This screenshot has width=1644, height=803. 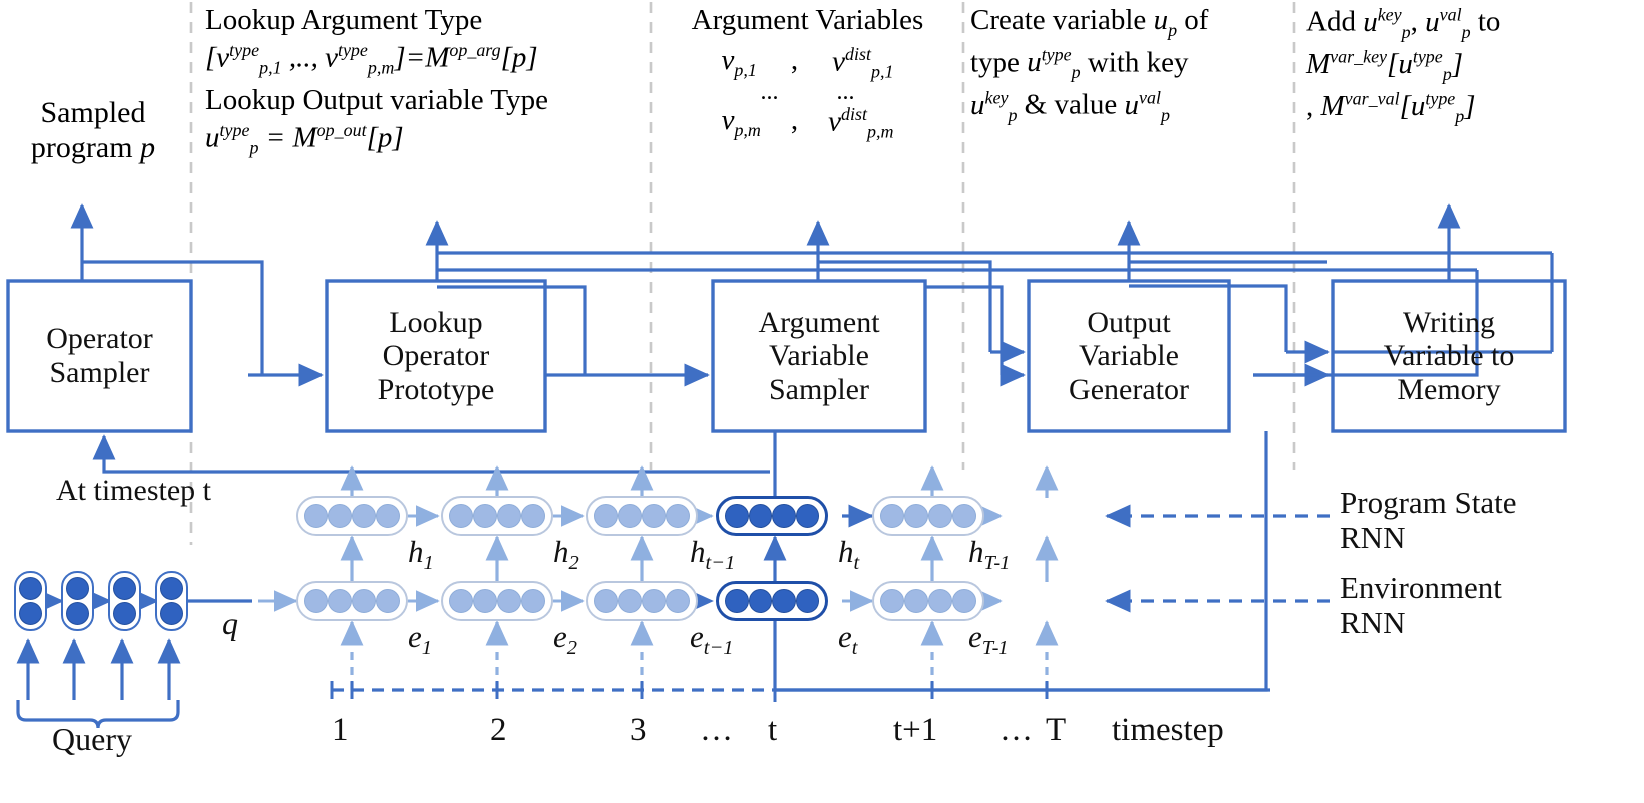 I want to click on timestep-tick-5: t+1, so click(x=915, y=730).